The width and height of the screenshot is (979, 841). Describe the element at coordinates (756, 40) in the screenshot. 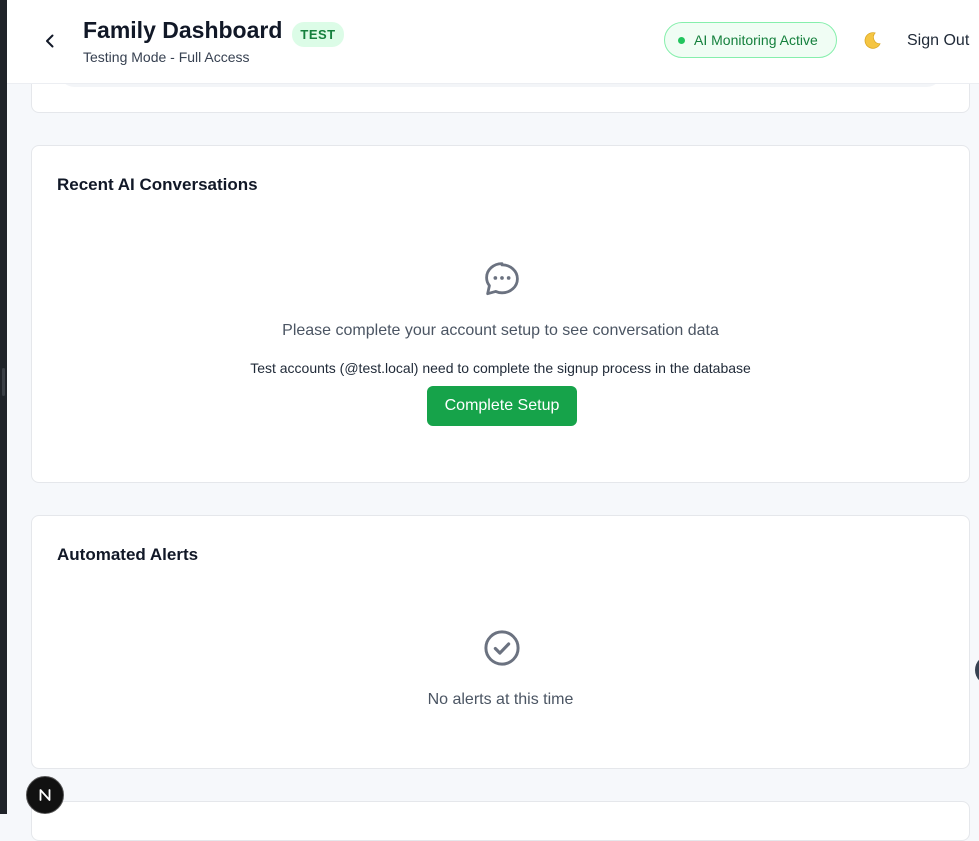

I see `ai-monitoring-label: AI Monitoring Active` at that location.